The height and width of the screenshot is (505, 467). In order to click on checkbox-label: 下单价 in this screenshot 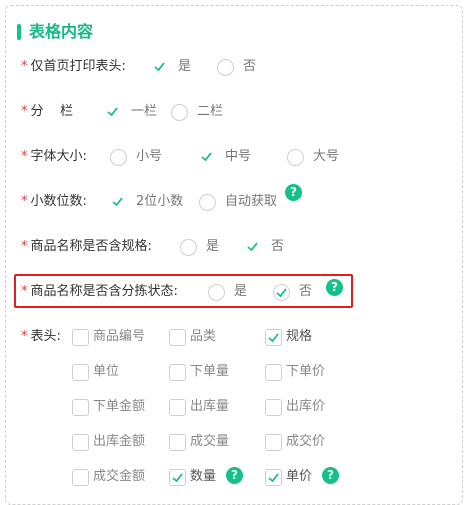, I will do `click(305, 372)`.